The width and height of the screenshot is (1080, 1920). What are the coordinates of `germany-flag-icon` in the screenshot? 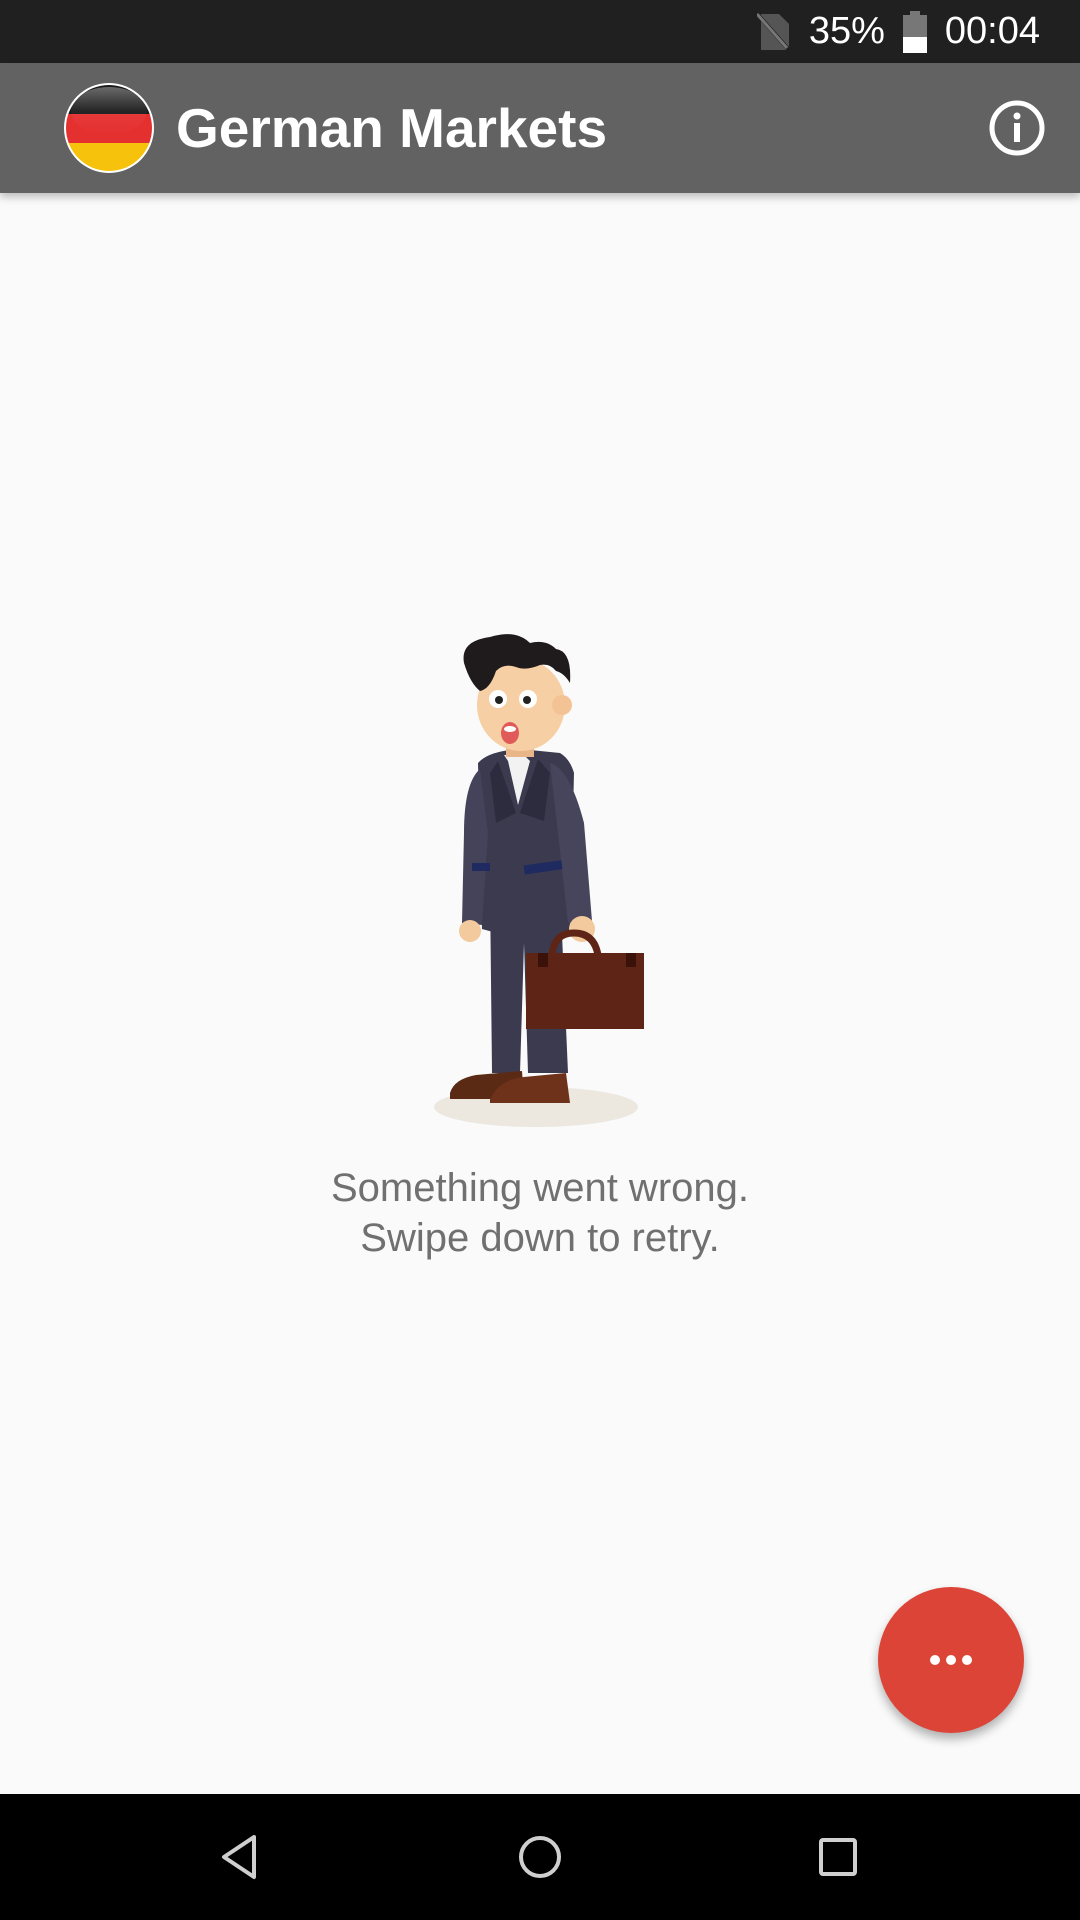 It's located at (109, 128).